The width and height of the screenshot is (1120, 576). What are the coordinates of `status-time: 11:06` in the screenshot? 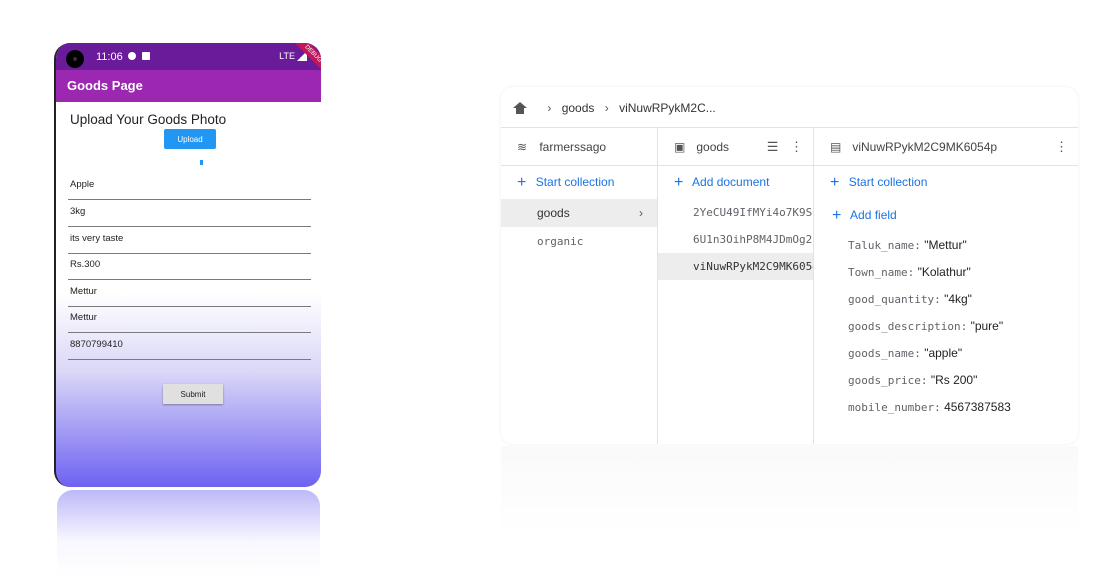 It's located at (109, 57).